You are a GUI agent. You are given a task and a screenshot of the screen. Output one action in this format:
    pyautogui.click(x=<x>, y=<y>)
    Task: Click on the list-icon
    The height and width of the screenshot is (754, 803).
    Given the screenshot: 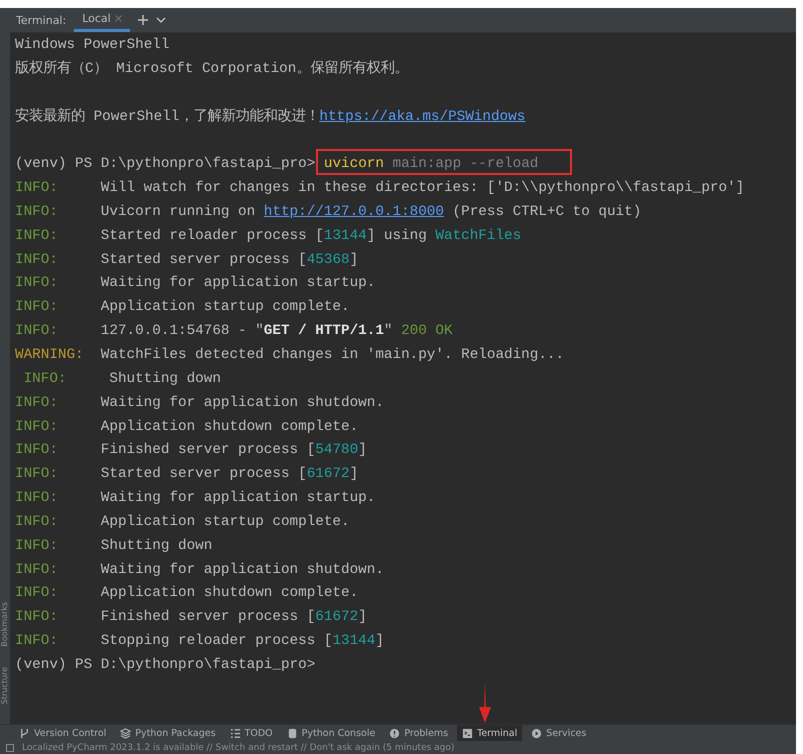 What is the action you would take?
    pyautogui.click(x=235, y=733)
    